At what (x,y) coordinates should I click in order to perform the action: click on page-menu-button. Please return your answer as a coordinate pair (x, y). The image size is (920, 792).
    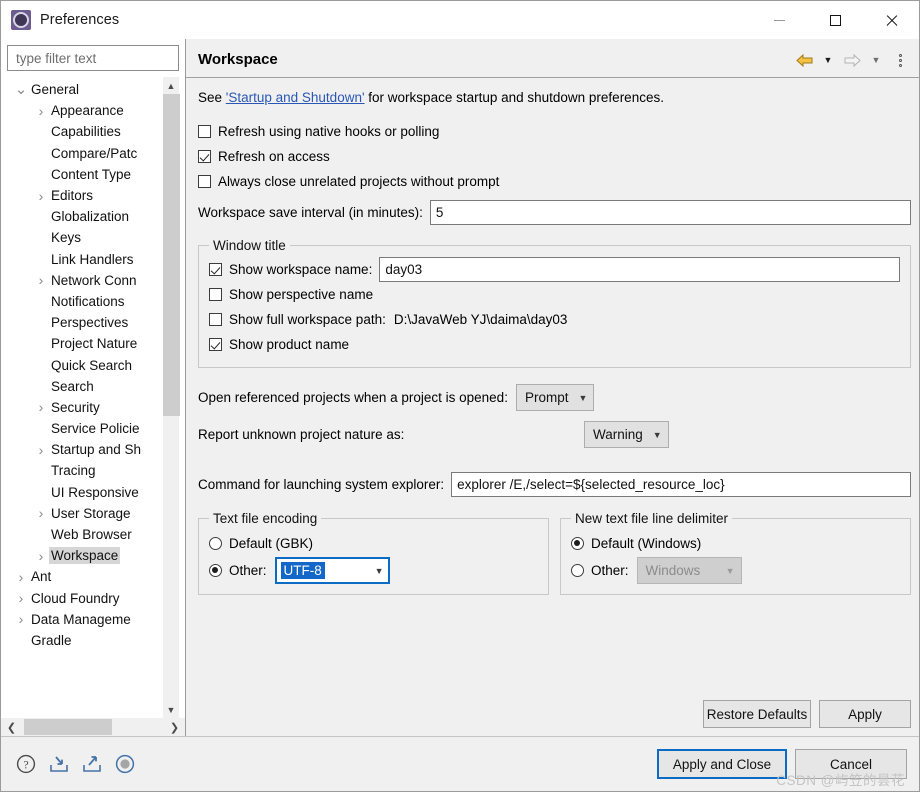
    Looking at the image, I should click on (900, 60).